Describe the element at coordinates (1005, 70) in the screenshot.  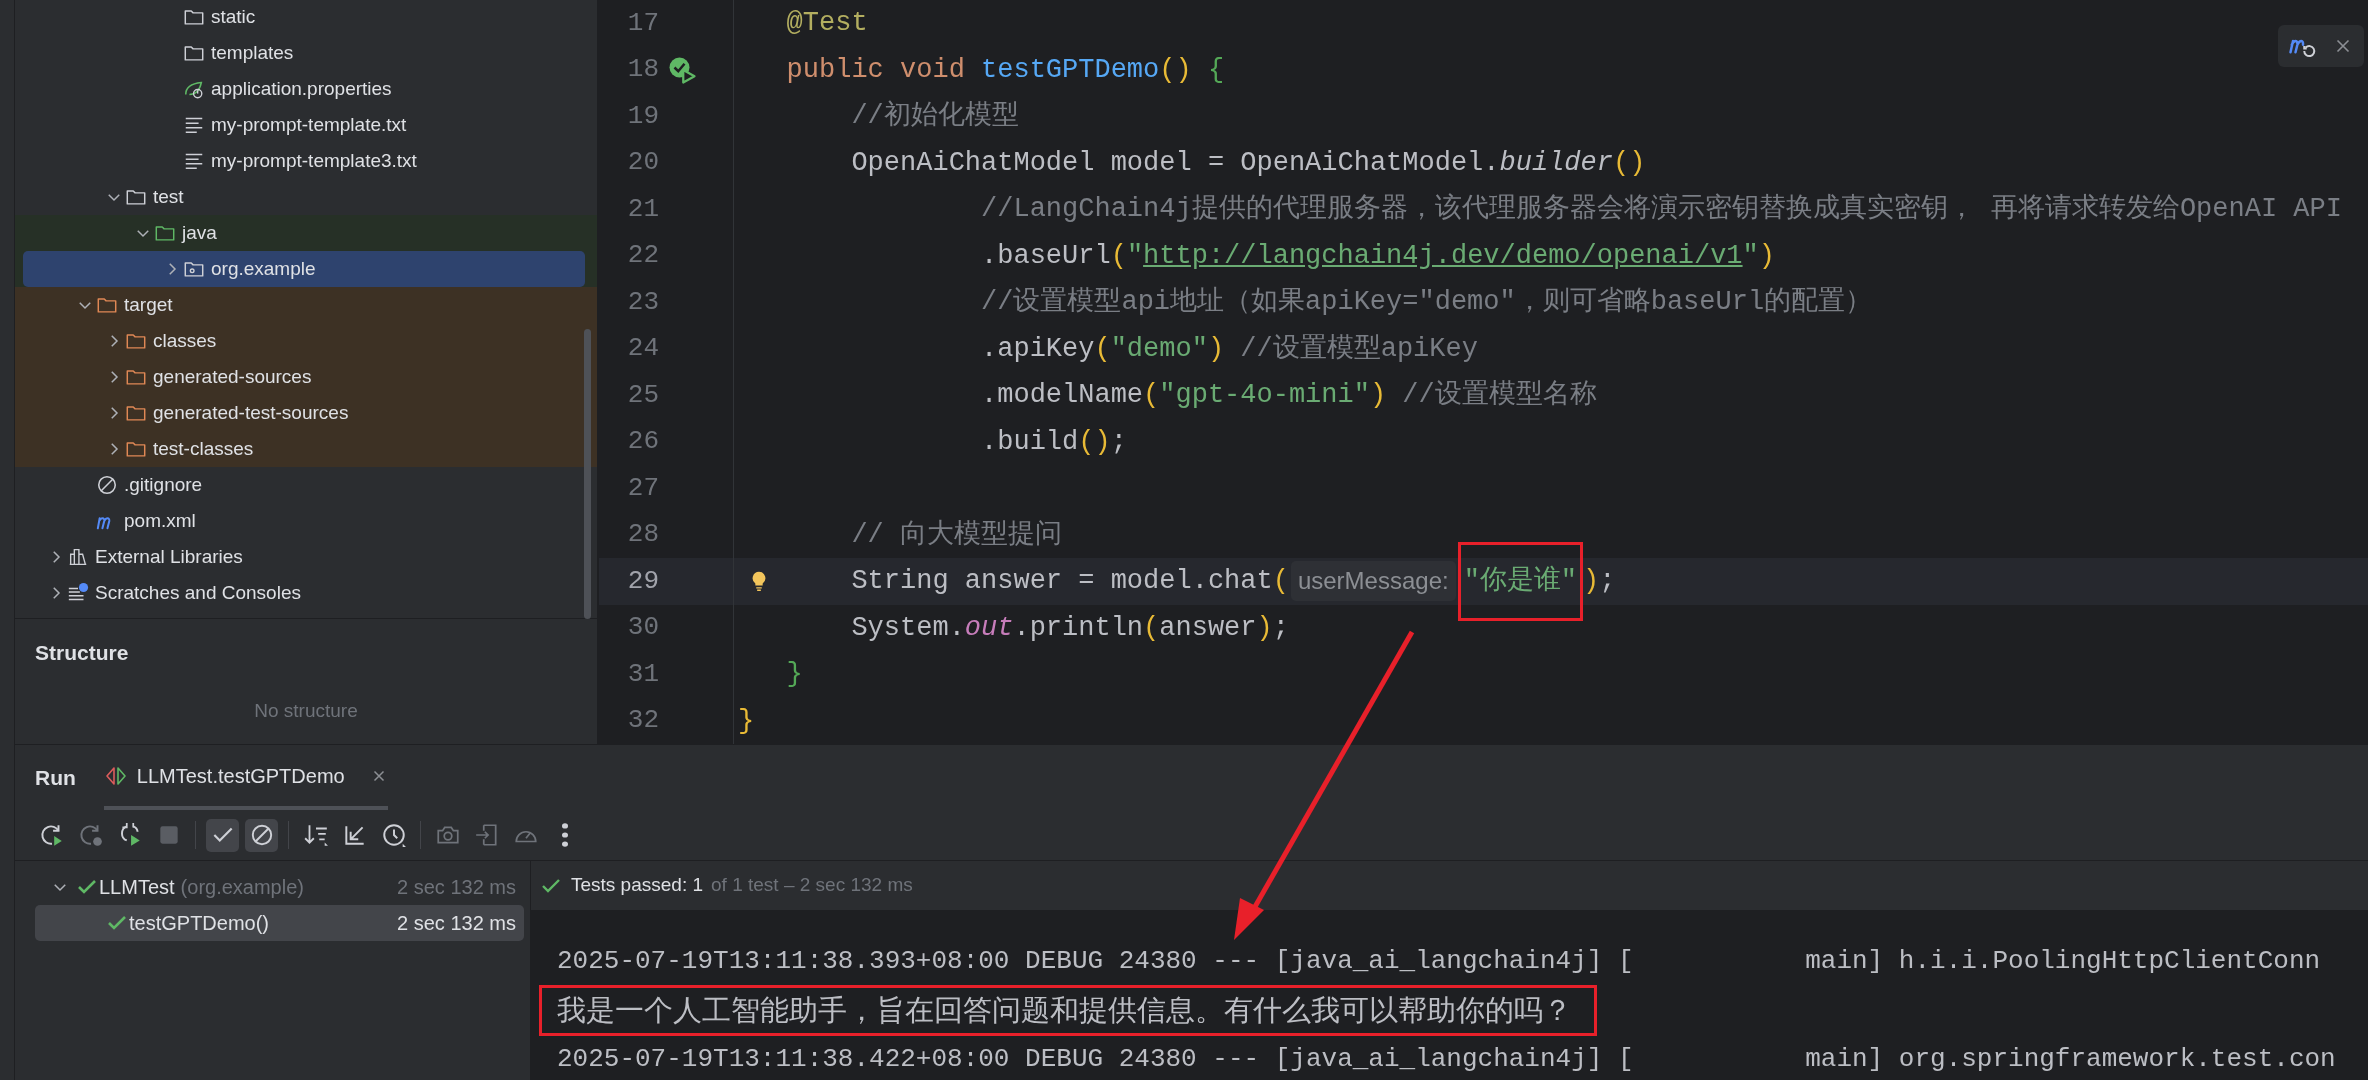
I see `code-text: public void testGPTDemo() {` at that location.